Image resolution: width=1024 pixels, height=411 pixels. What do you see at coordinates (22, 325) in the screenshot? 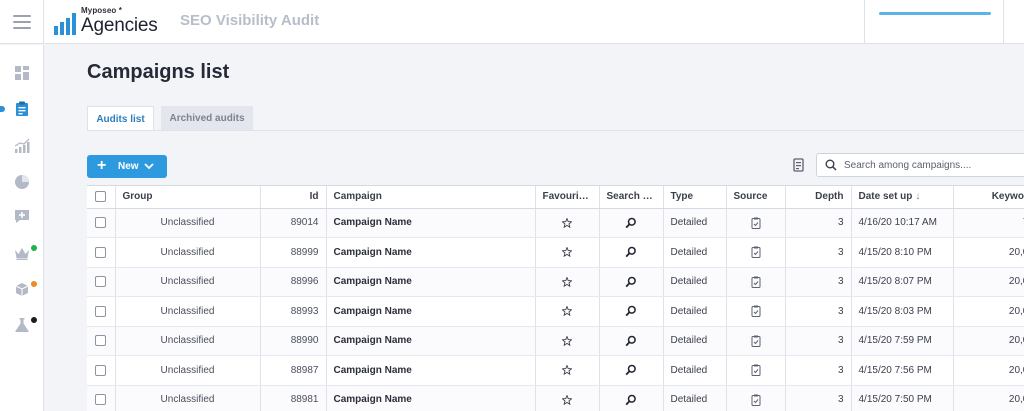
I see `sidebar-item-labs` at bounding box center [22, 325].